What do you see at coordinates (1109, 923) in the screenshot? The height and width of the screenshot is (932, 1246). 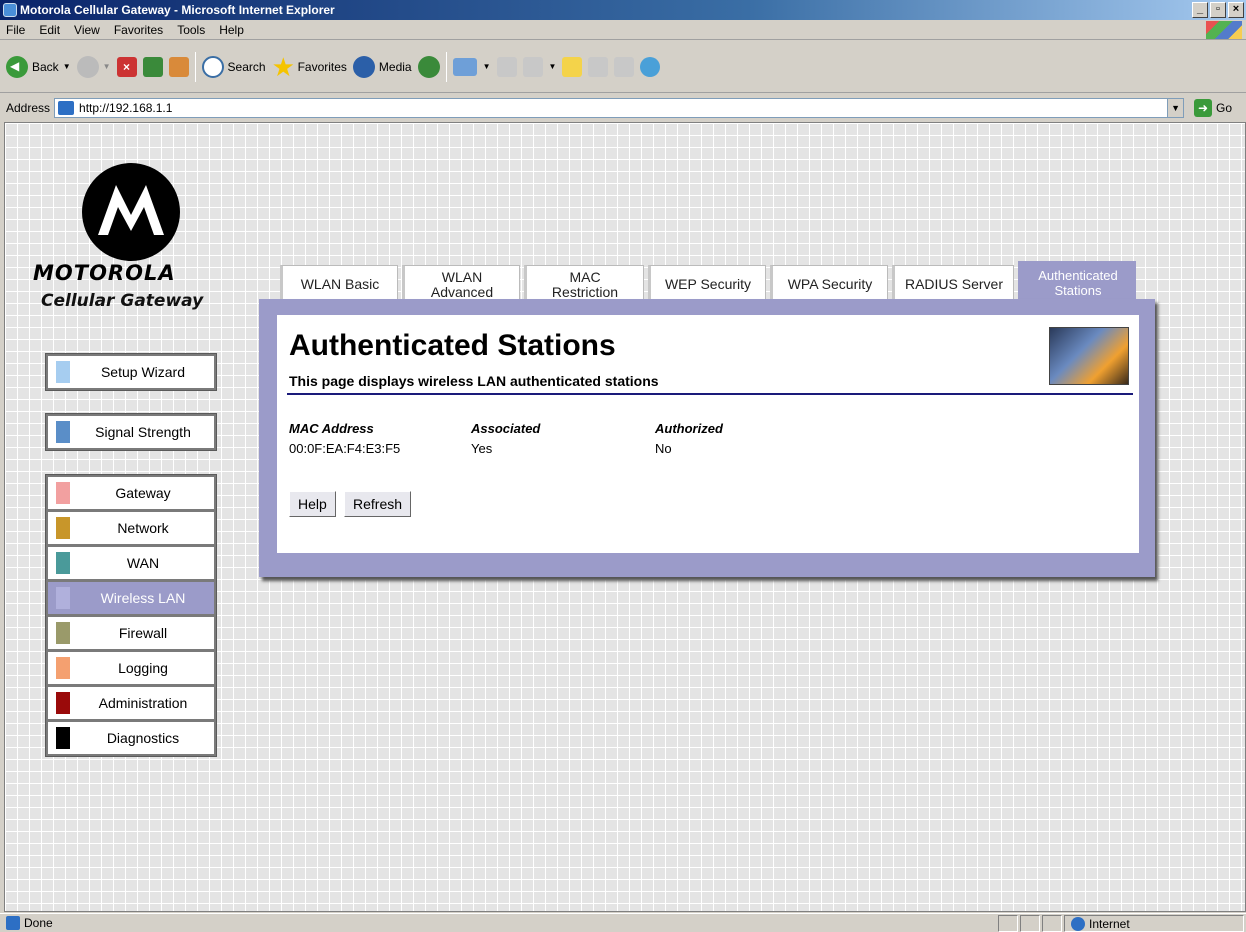 I see `zone-label: Internet` at bounding box center [1109, 923].